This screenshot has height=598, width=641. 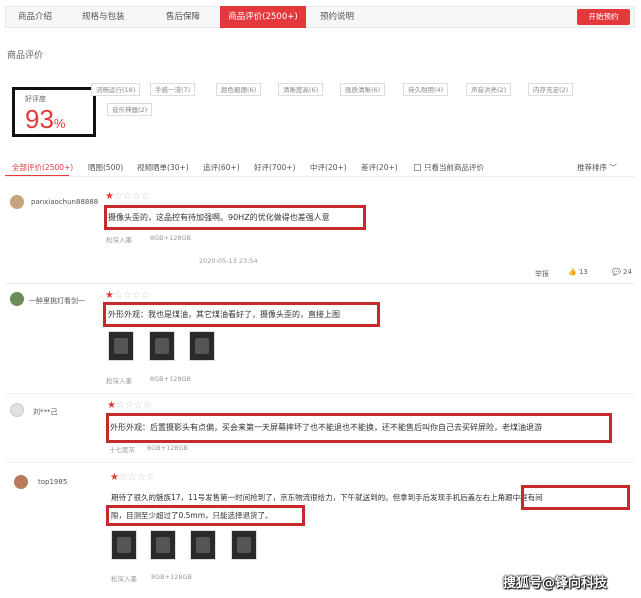 I want to click on tag-item: 音乐神器(2), so click(x=130, y=109).